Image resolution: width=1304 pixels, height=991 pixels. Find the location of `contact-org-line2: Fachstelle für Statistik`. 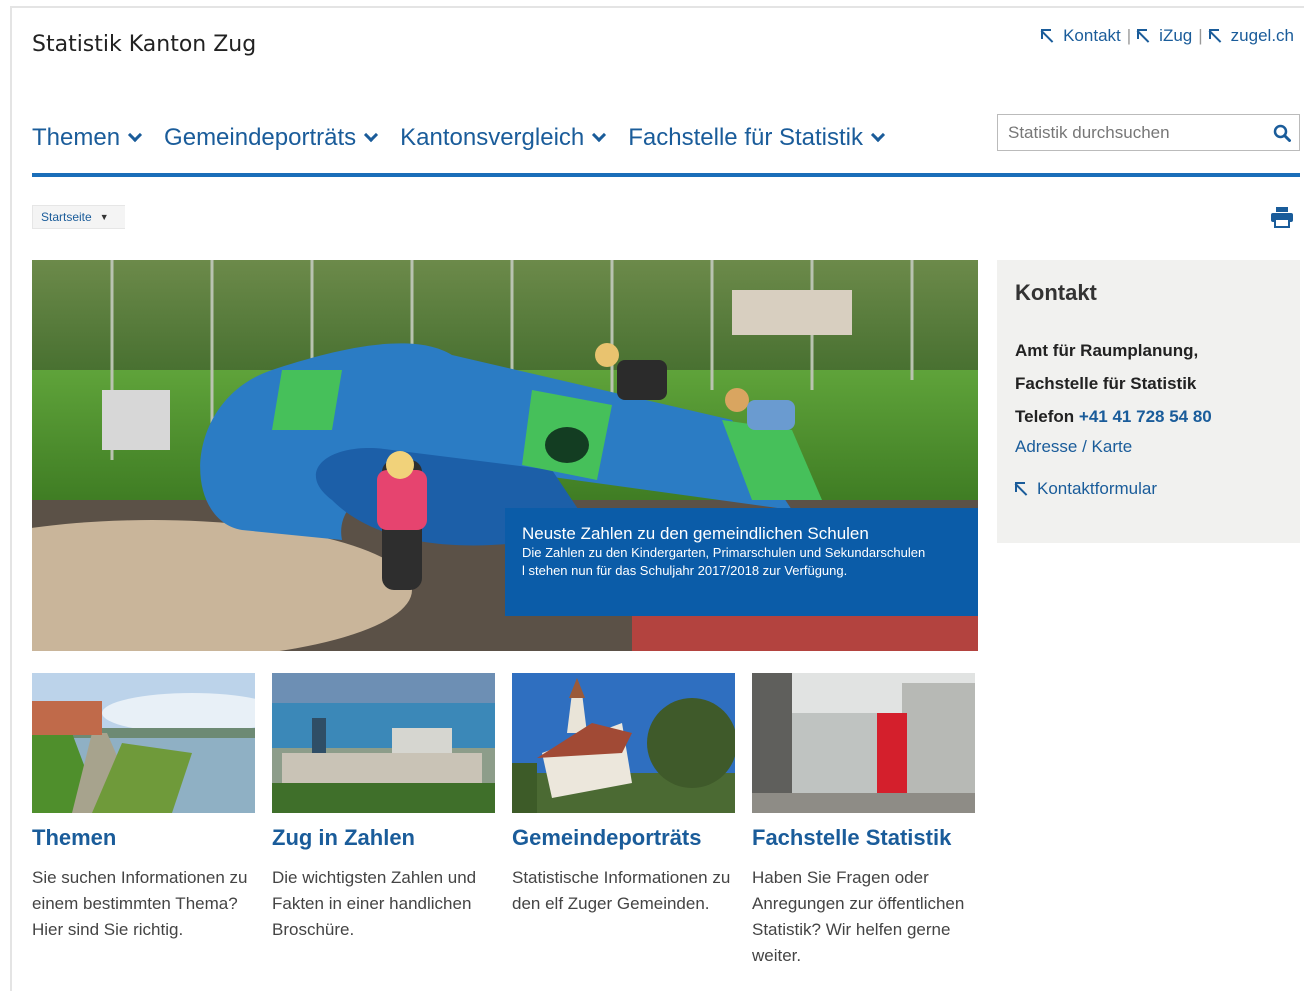

contact-org-line2: Fachstelle für Statistik is located at coordinates (1106, 383).